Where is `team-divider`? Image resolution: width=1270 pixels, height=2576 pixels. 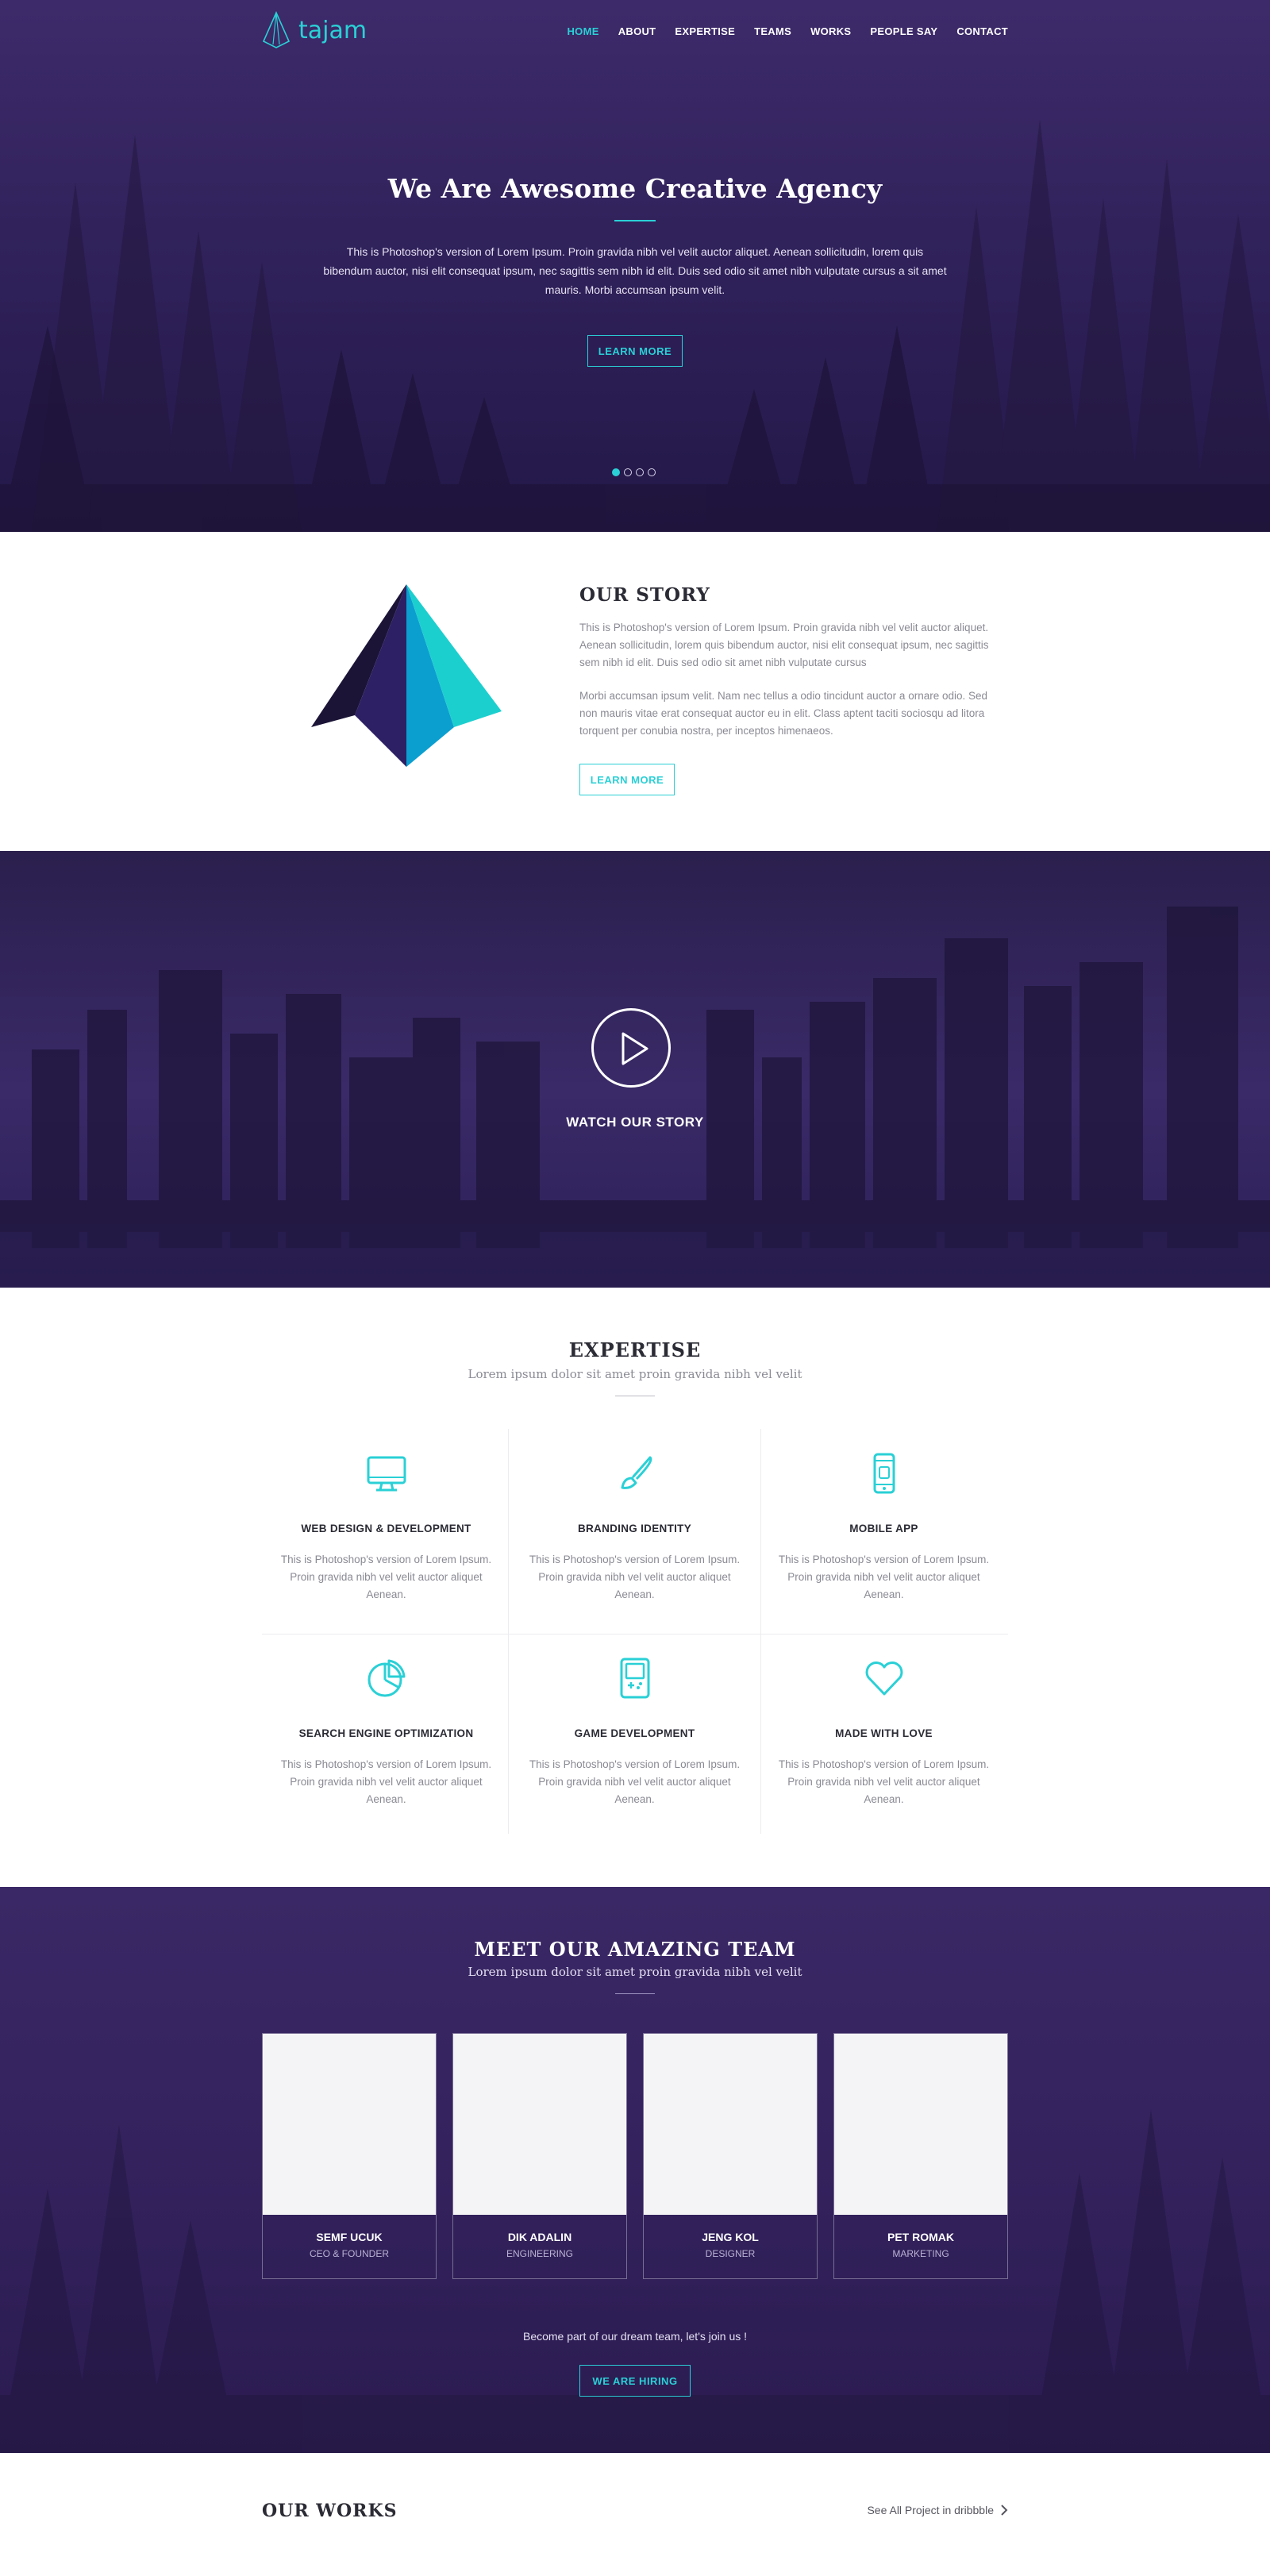 team-divider is located at coordinates (635, 1993).